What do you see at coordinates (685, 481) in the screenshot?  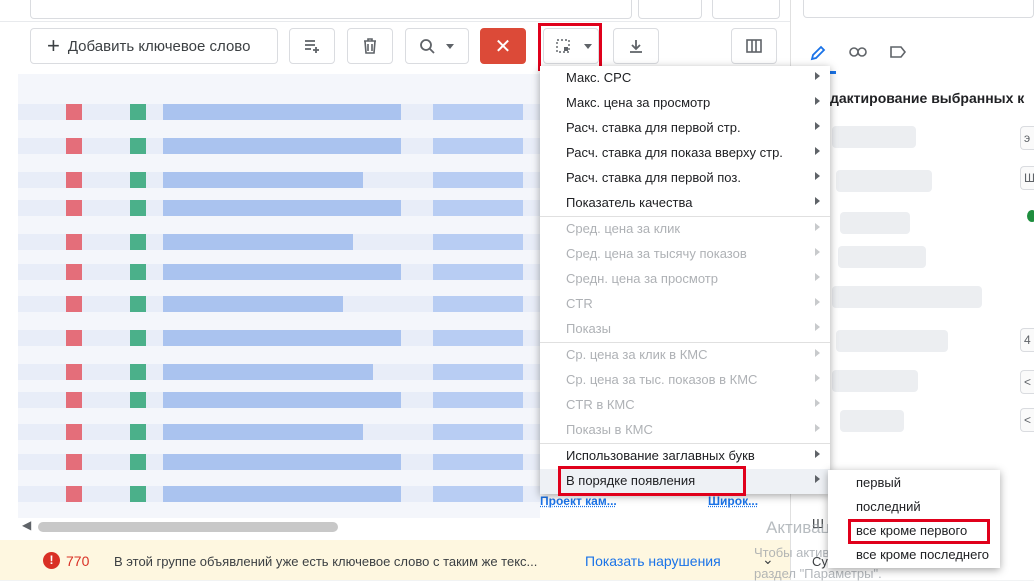 I see `menu-item-order-of-appearance: В порядке появления` at bounding box center [685, 481].